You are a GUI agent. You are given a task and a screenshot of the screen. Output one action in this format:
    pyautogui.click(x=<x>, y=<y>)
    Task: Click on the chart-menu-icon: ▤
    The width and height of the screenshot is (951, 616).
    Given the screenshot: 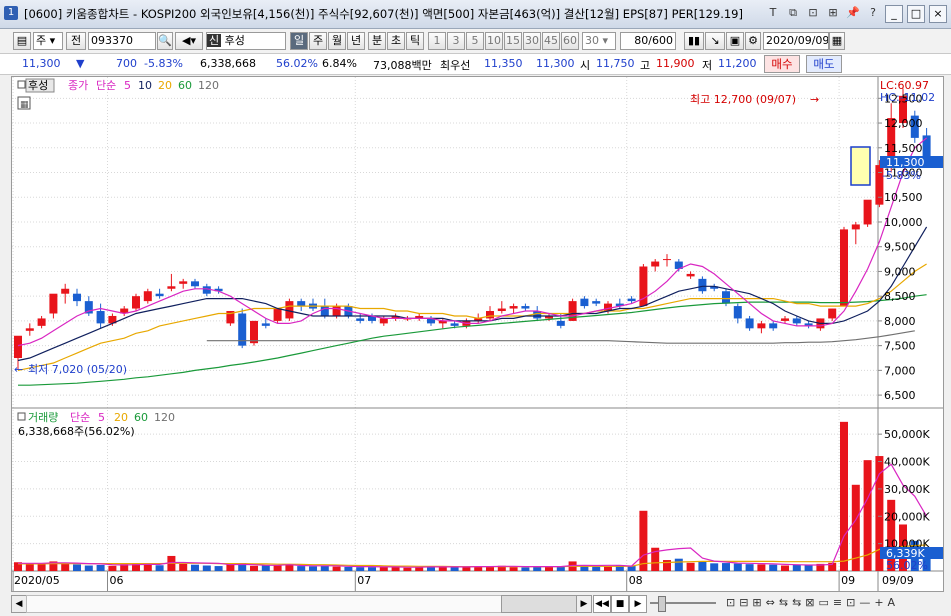 What is the action you would take?
    pyautogui.click(x=22, y=41)
    